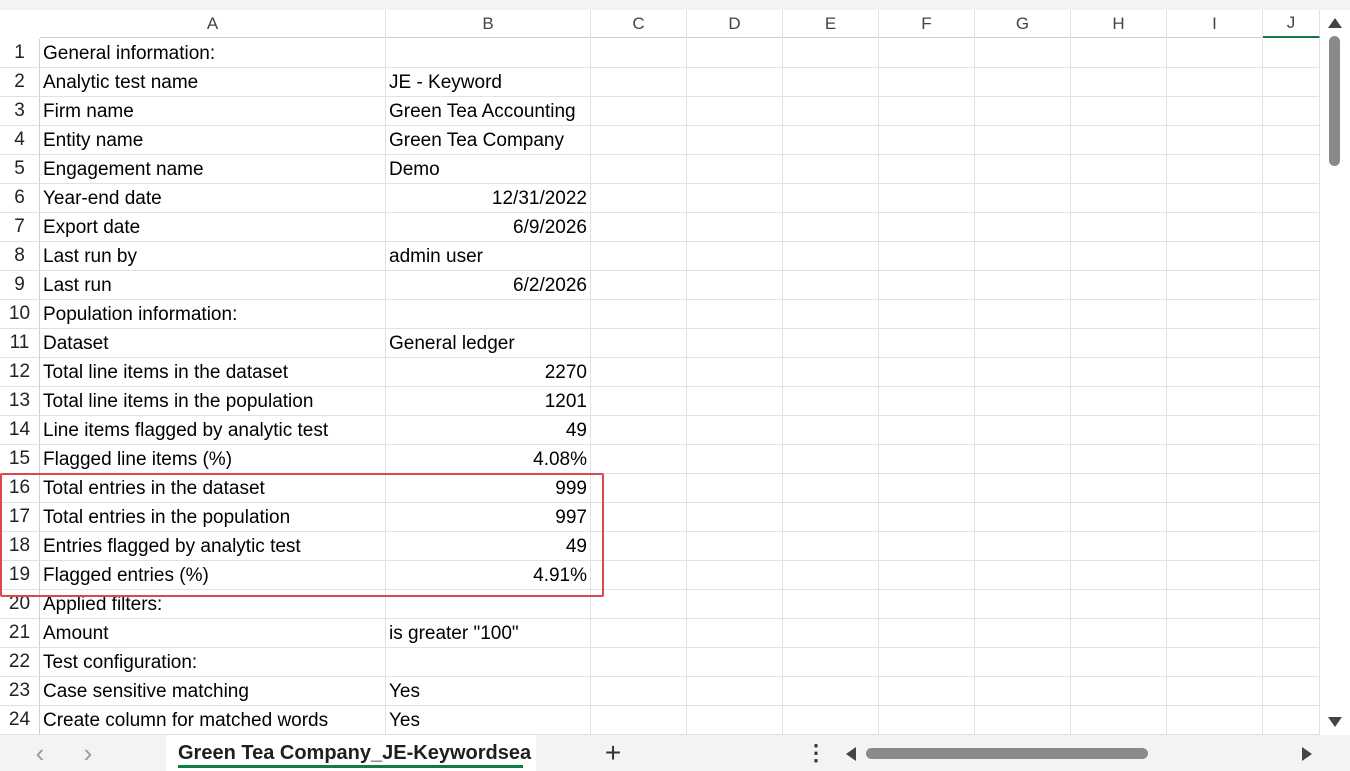 This screenshot has width=1350, height=771. What do you see at coordinates (20, 459) in the screenshot?
I see `row-header: 15` at bounding box center [20, 459].